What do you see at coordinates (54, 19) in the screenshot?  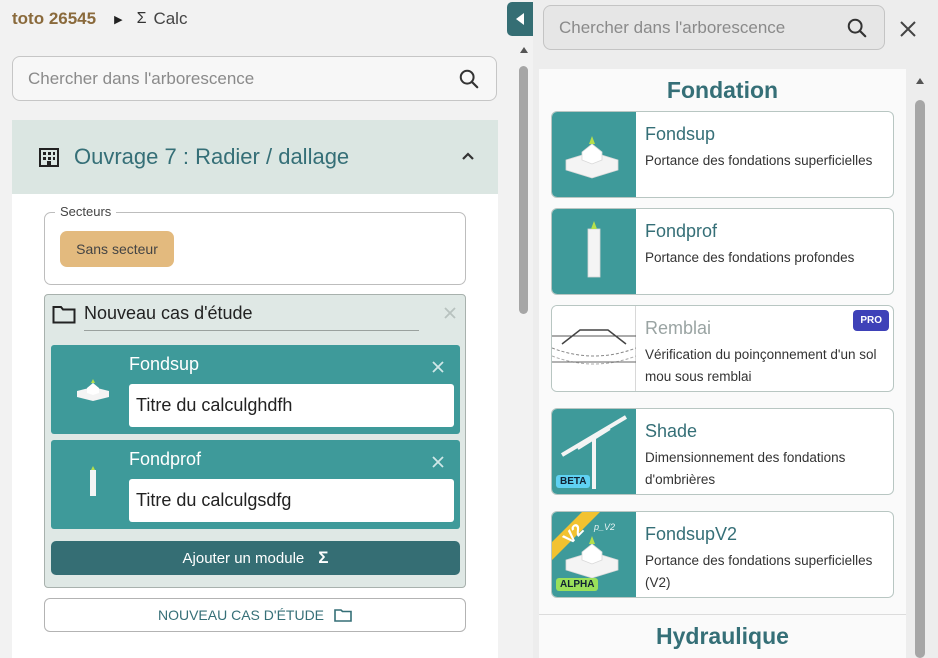 I see `breadcrumb-project: toto 26545` at bounding box center [54, 19].